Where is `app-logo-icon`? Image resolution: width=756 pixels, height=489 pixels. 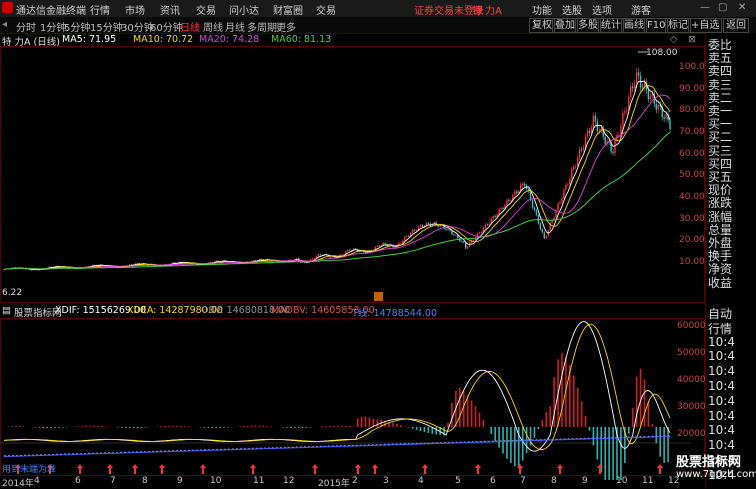 app-logo-icon is located at coordinates (7, 7).